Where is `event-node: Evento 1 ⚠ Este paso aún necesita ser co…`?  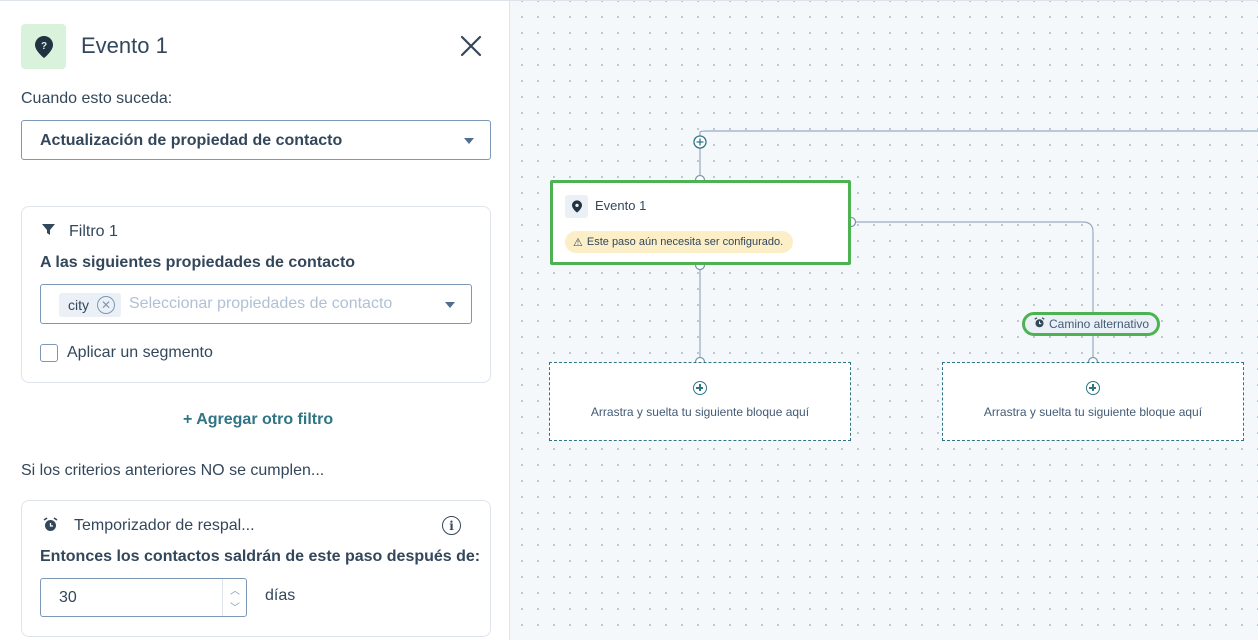 event-node: Evento 1 ⚠ Este paso aún necesita ser co… is located at coordinates (700, 222).